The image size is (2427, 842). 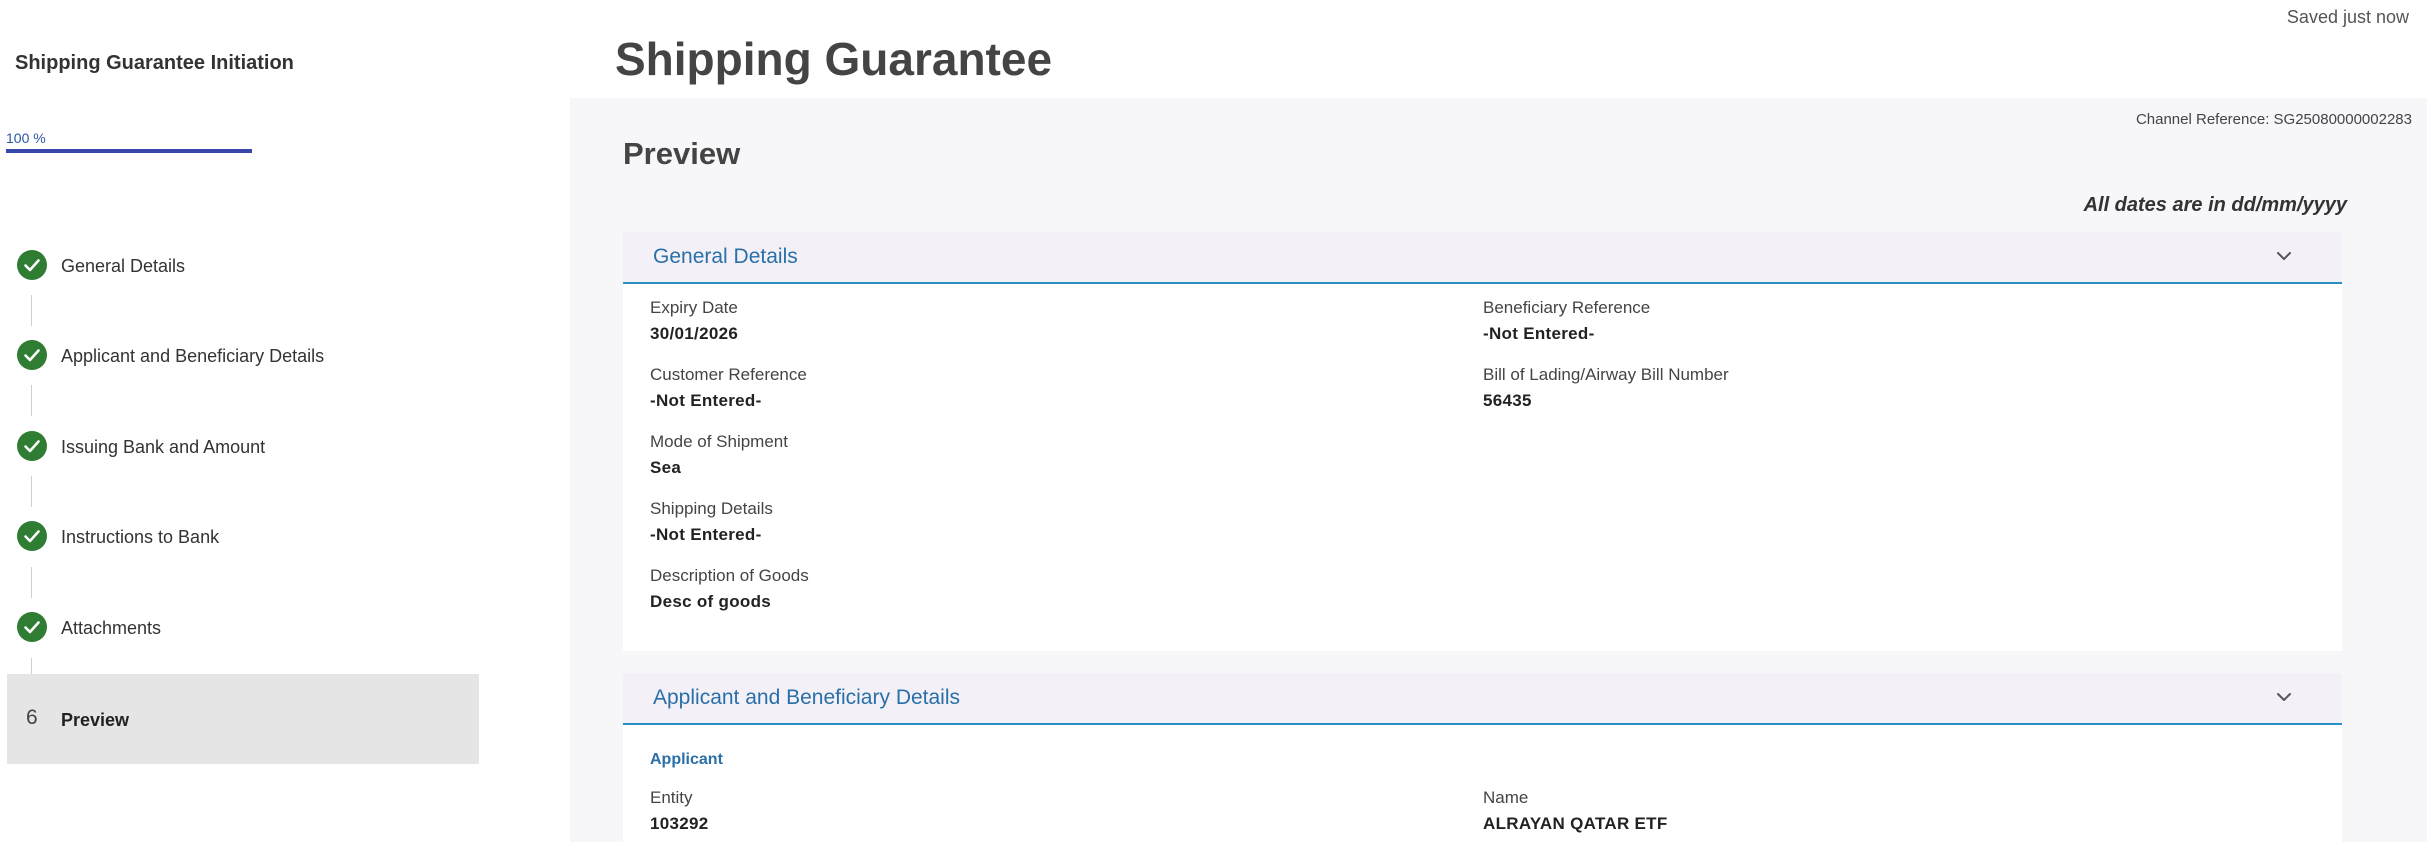 I want to click on field-name: Name ALRAYAN QATAR ETF, so click(x=1575, y=811).